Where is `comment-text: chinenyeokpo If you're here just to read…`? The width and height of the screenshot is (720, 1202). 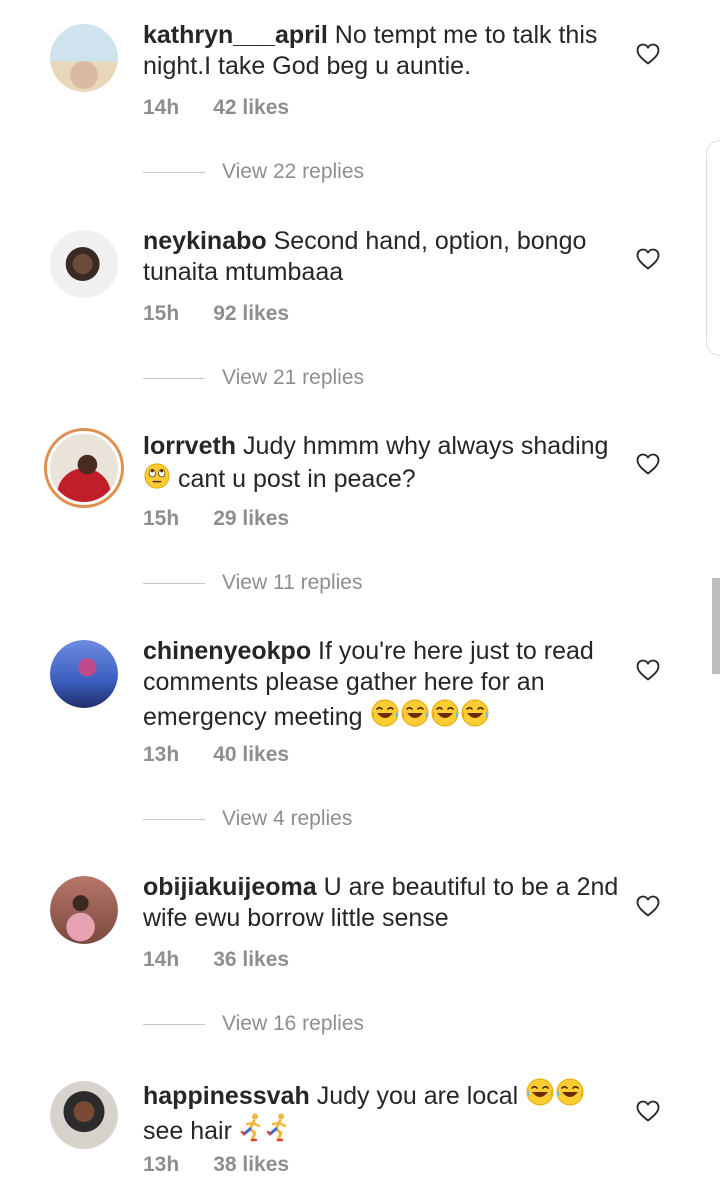
comment-text: chinenyeokpo If you're here just to read… is located at coordinates (383, 684).